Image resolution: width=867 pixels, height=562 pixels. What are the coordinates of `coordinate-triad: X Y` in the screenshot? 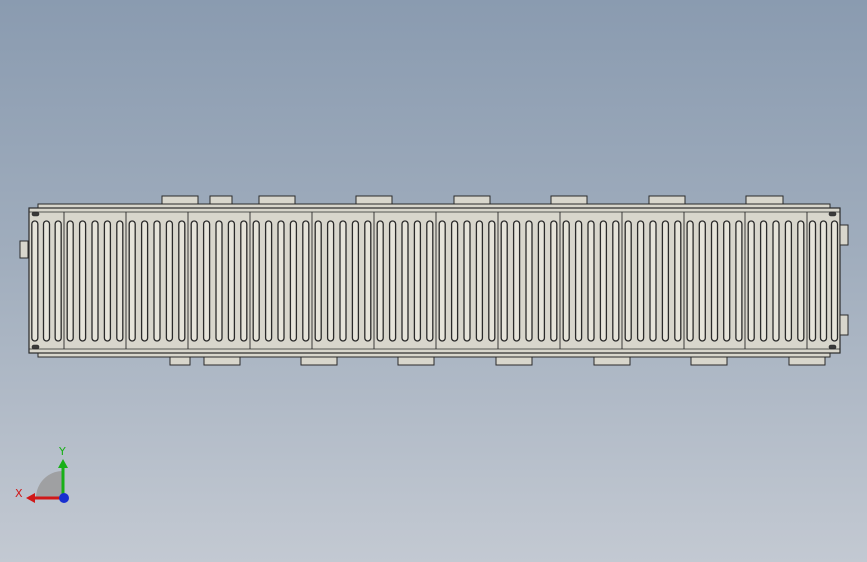 It's located at (42, 474).